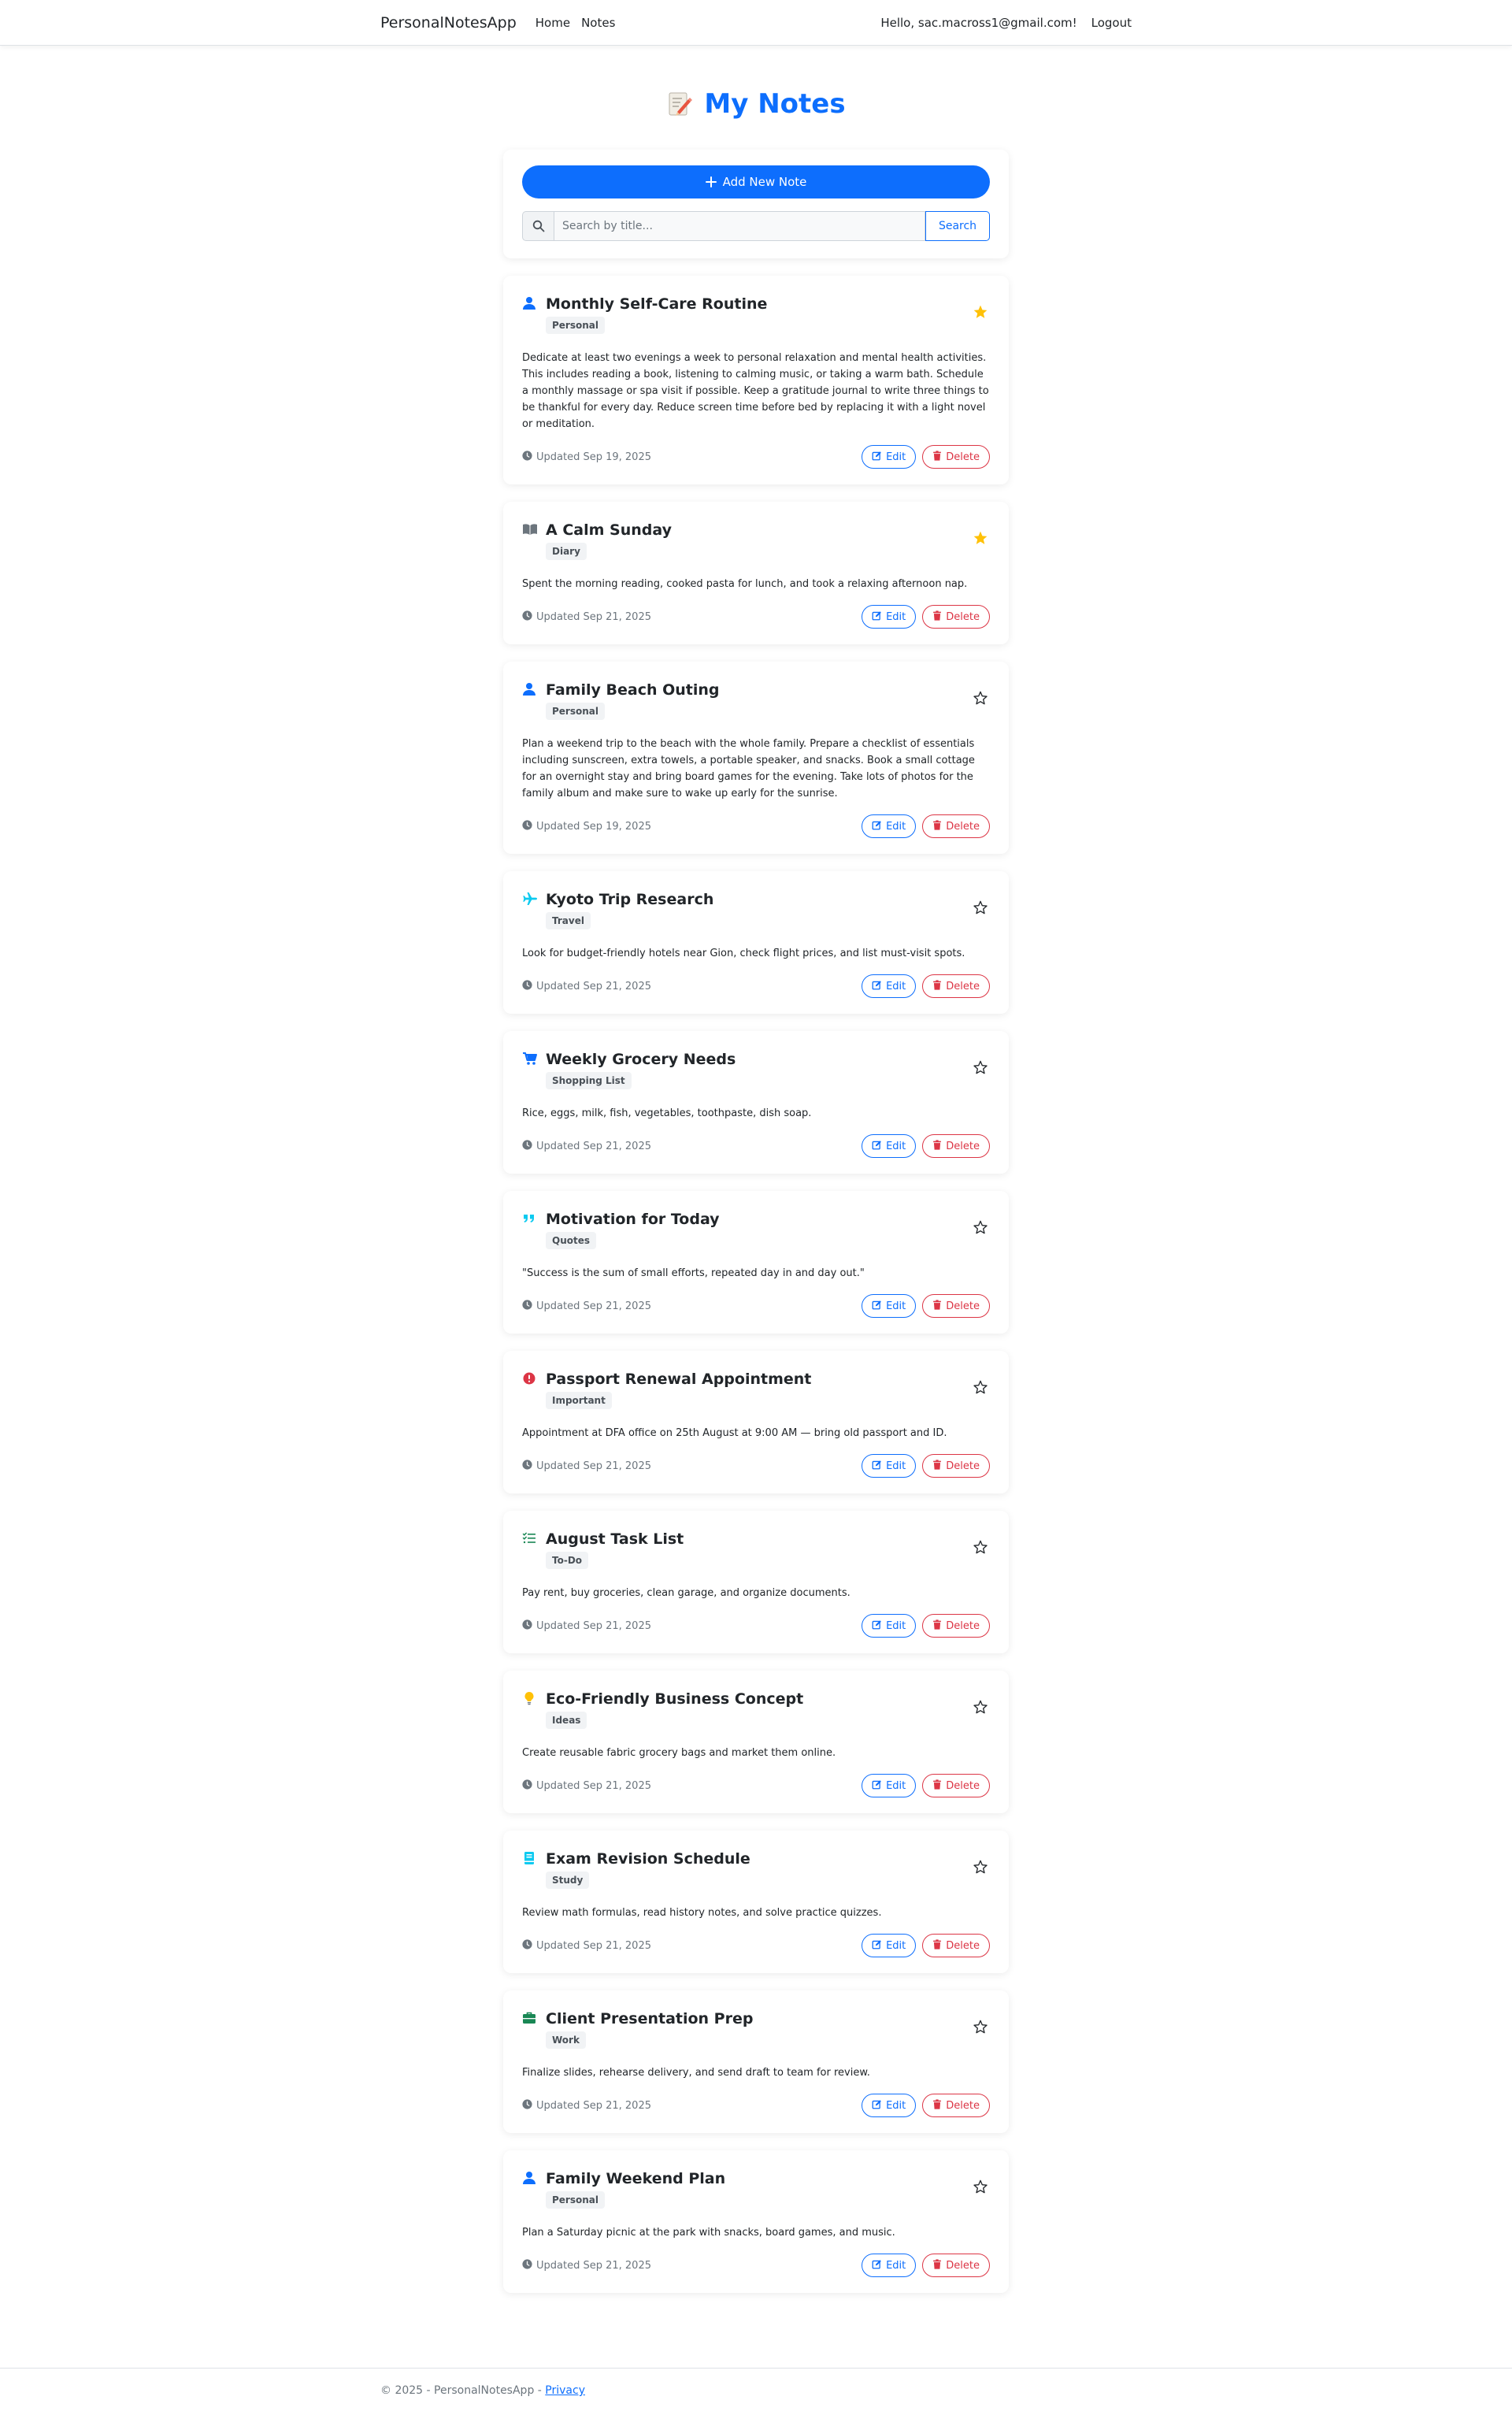 This screenshot has width=1512, height=2415. What do you see at coordinates (553, 23) in the screenshot?
I see `nav-link-home: Home` at bounding box center [553, 23].